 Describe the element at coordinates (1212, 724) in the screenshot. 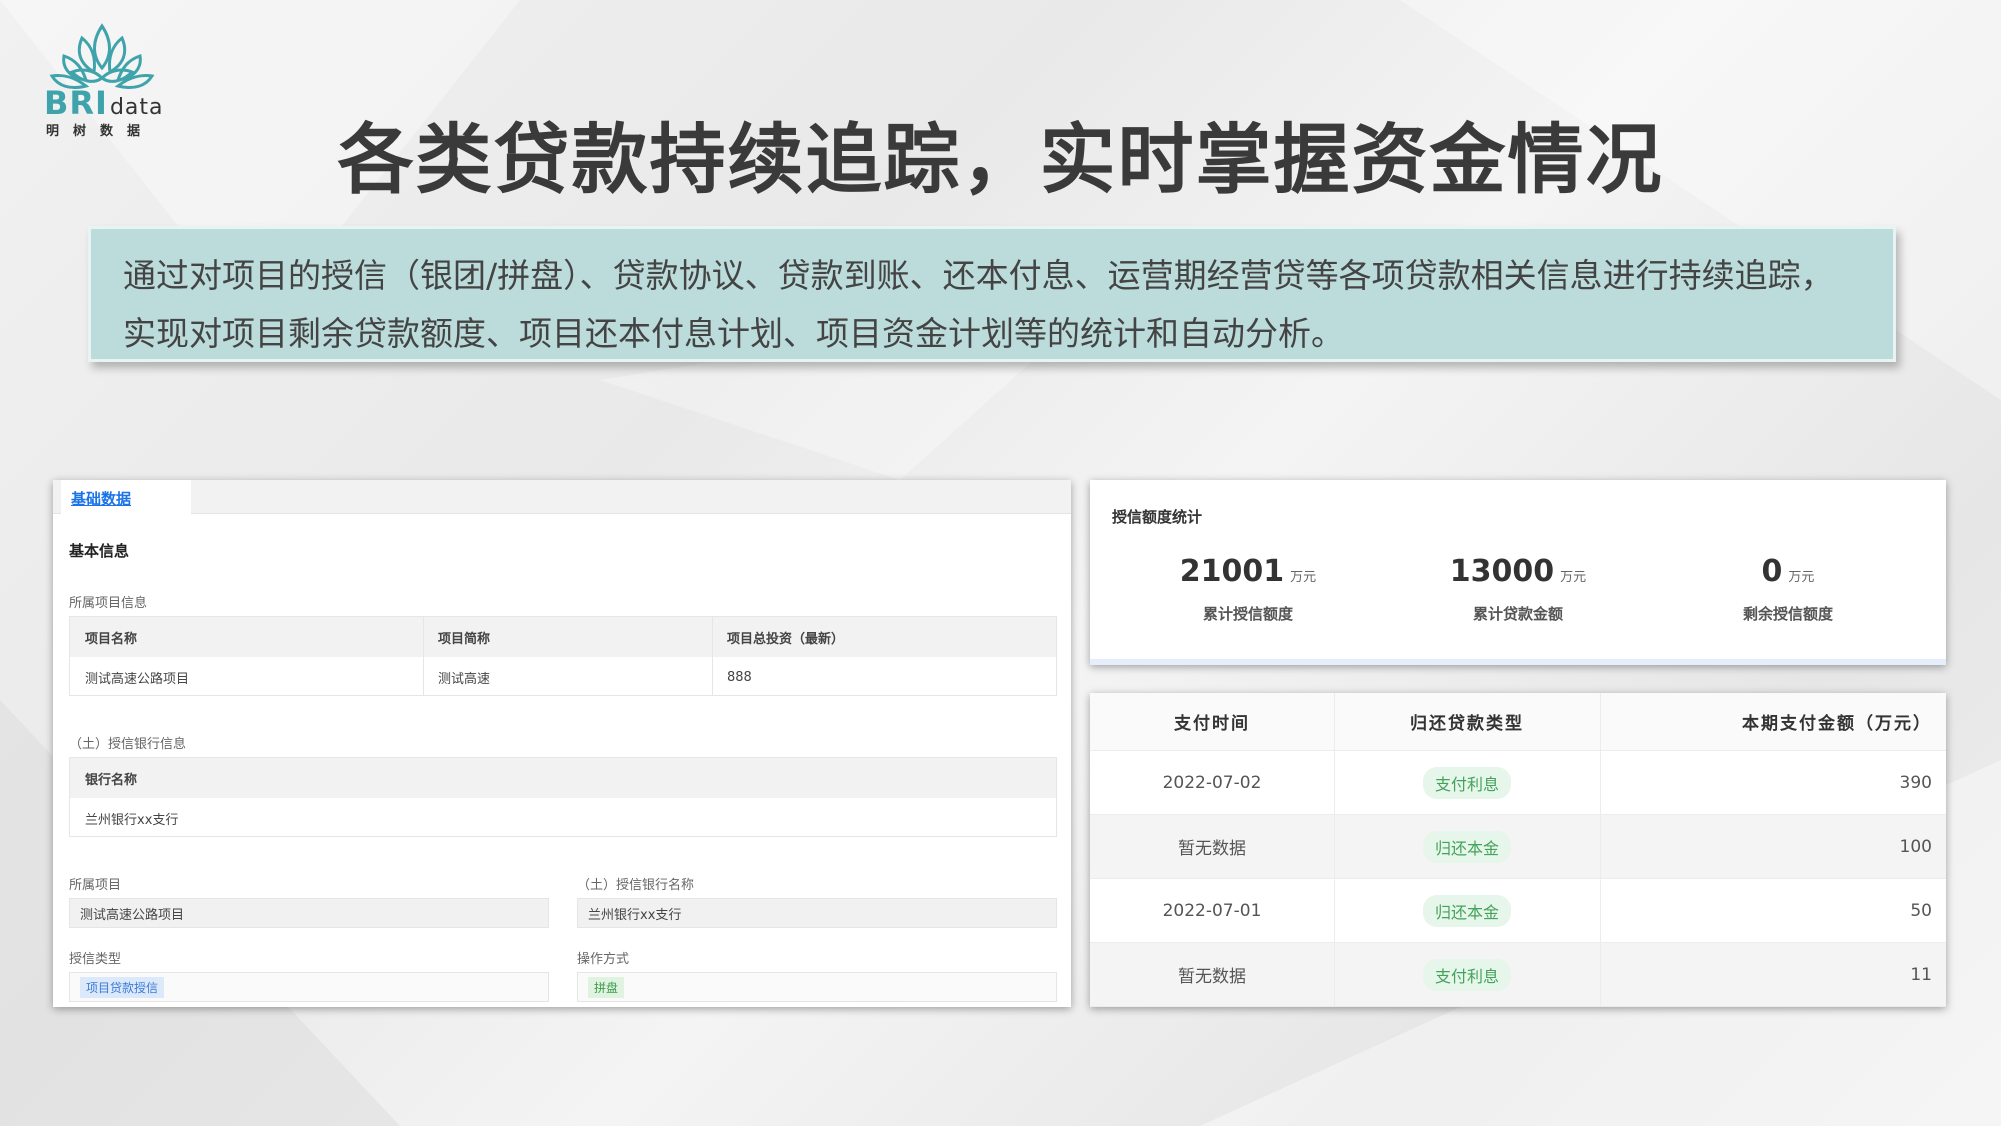

I see `header-pay-time: 支付时间` at that location.